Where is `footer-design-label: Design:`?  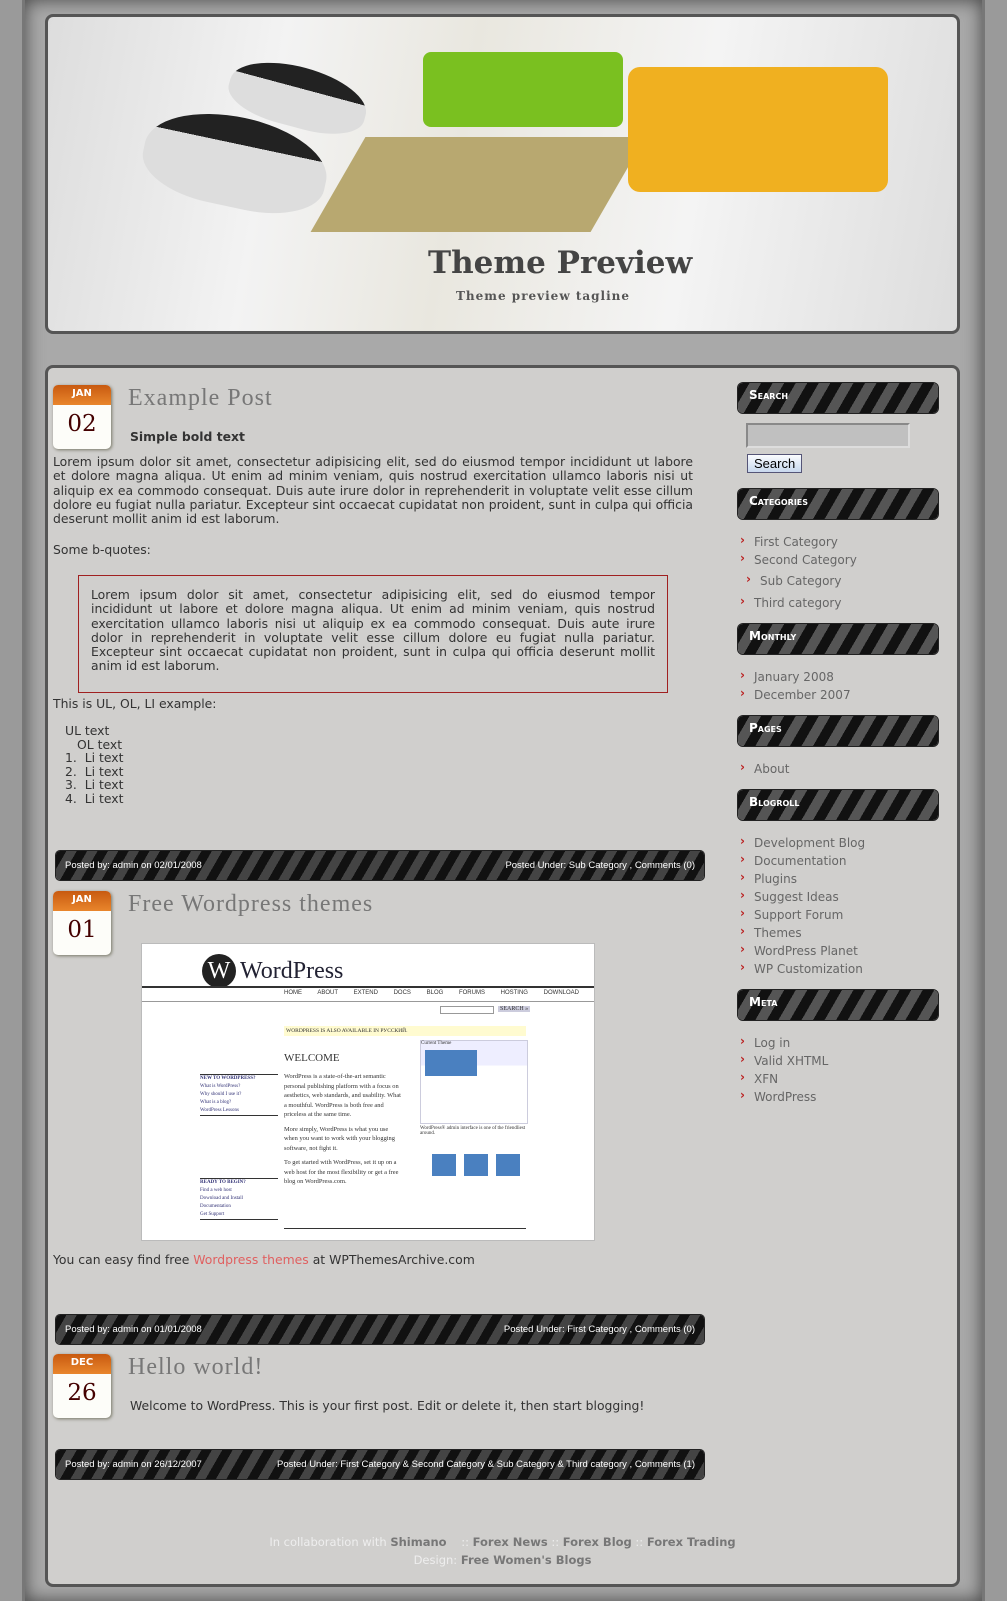
footer-design-label: Design: is located at coordinates (437, 1560).